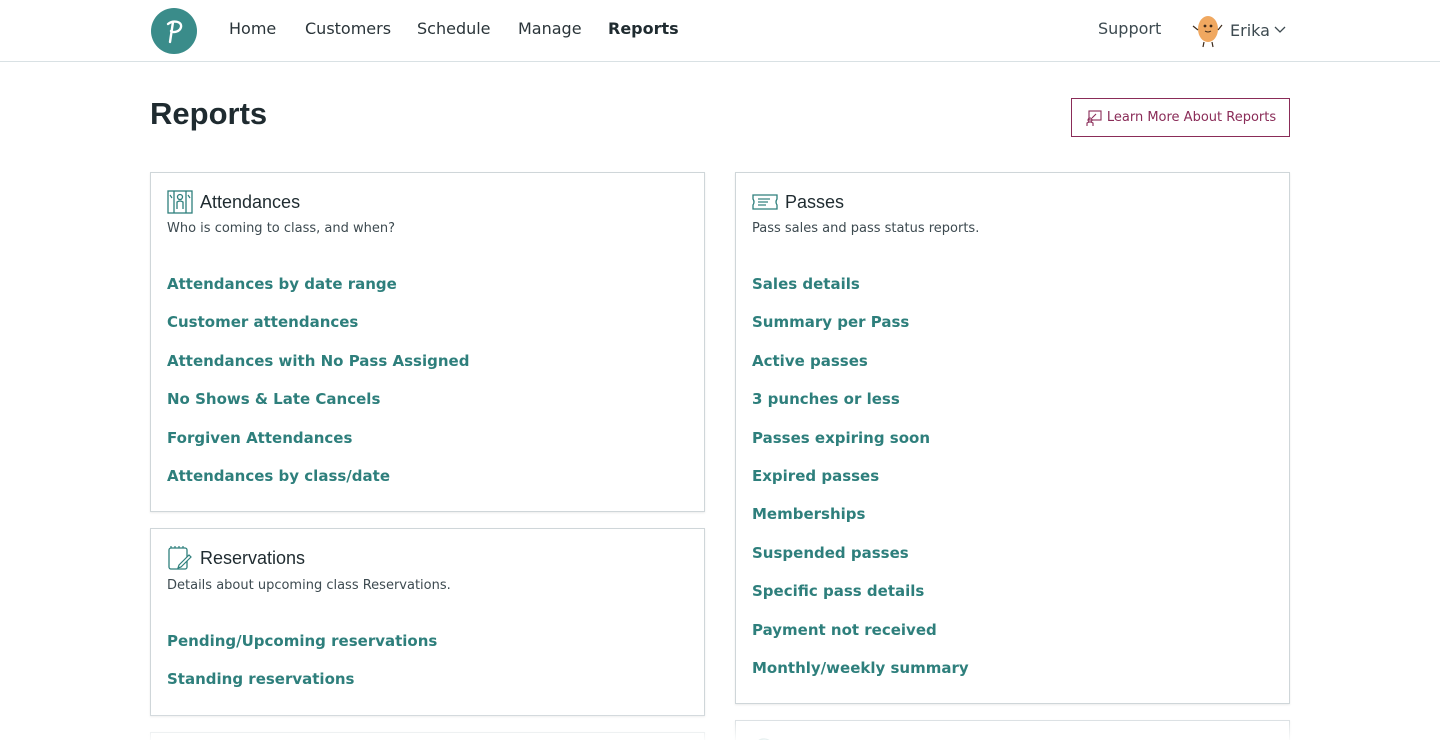 Image resolution: width=1440 pixels, height=740 pixels. What do you see at coordinates (318, 292) in the screenshot?
I see `link-attendances-by-date-range: Attendances by date range` at bounding box center [318, 292].